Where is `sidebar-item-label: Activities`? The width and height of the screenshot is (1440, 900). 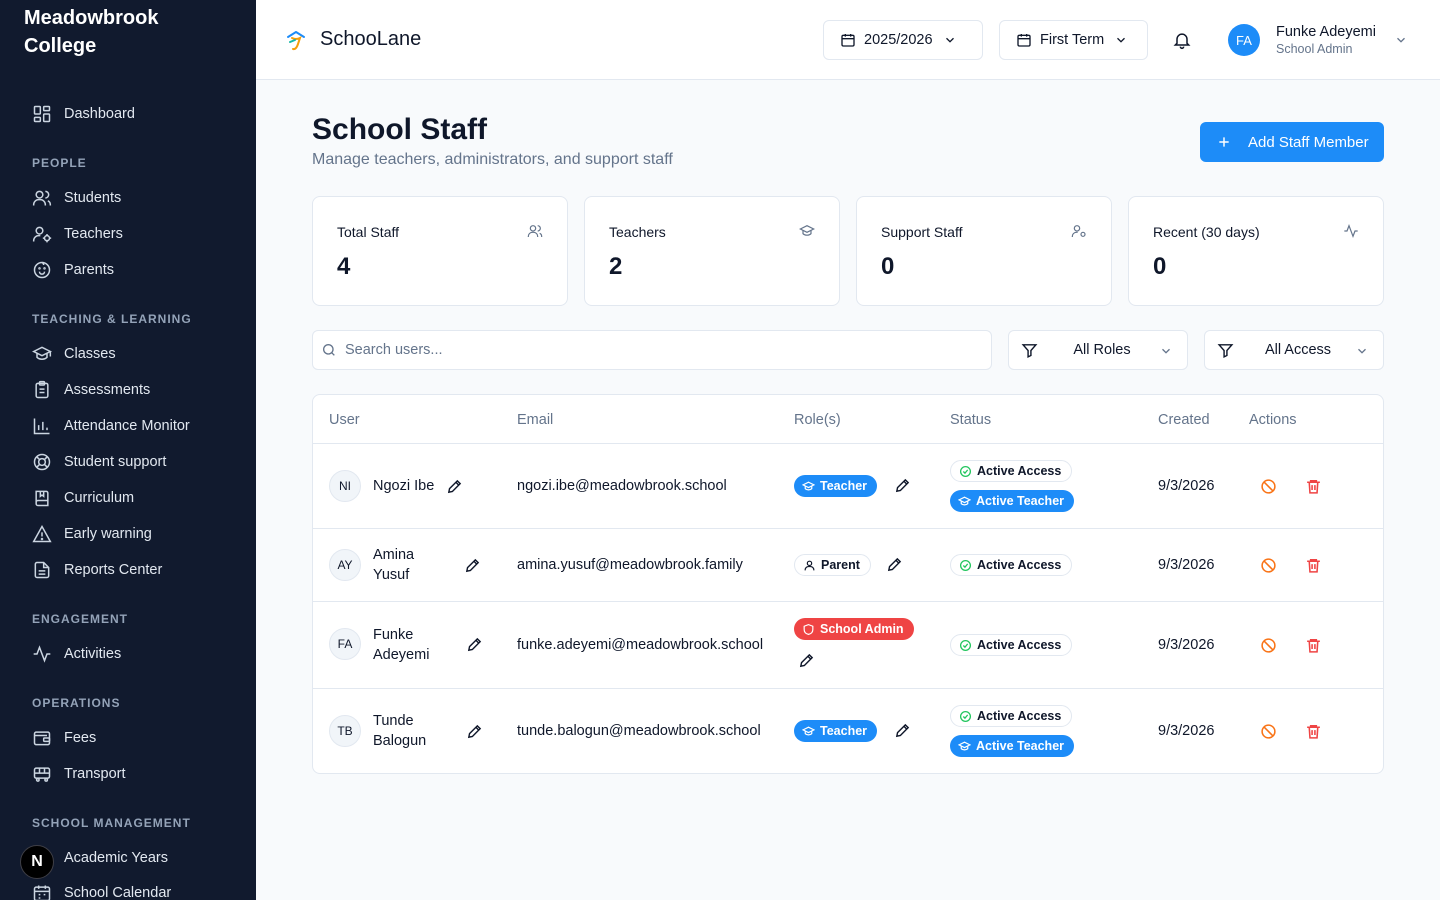 sidebar-item-label: Activities is located at coordinates (93, 654).